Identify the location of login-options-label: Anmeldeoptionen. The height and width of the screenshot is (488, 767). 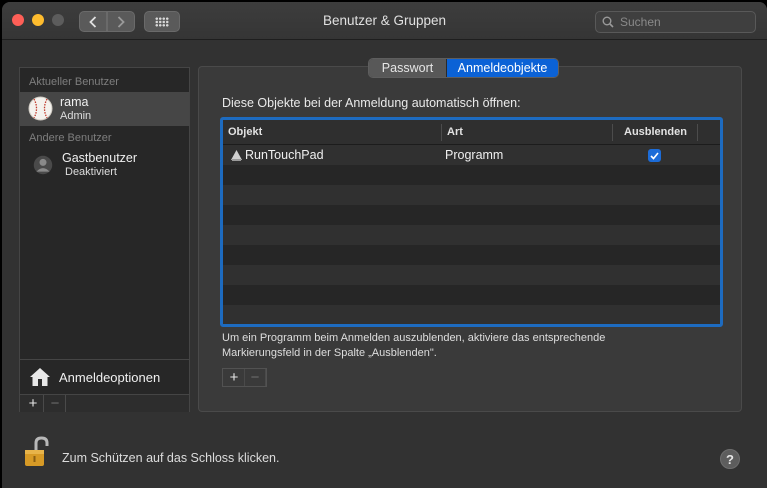
(110, 377).